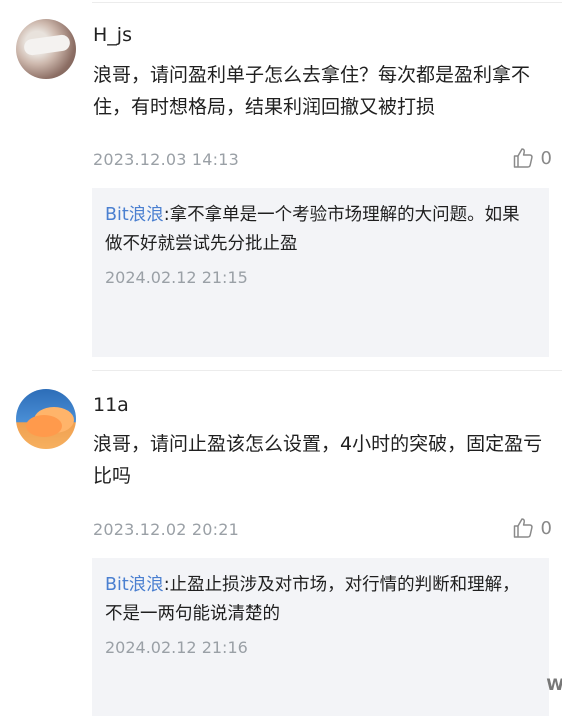 This screenshot has height=716, width=562. I want to click on reply-text: Bit浪浪:止盈止损涉及对市场，对行情的判断和理解，不是一两句能说清楚的, so click(320, 600).